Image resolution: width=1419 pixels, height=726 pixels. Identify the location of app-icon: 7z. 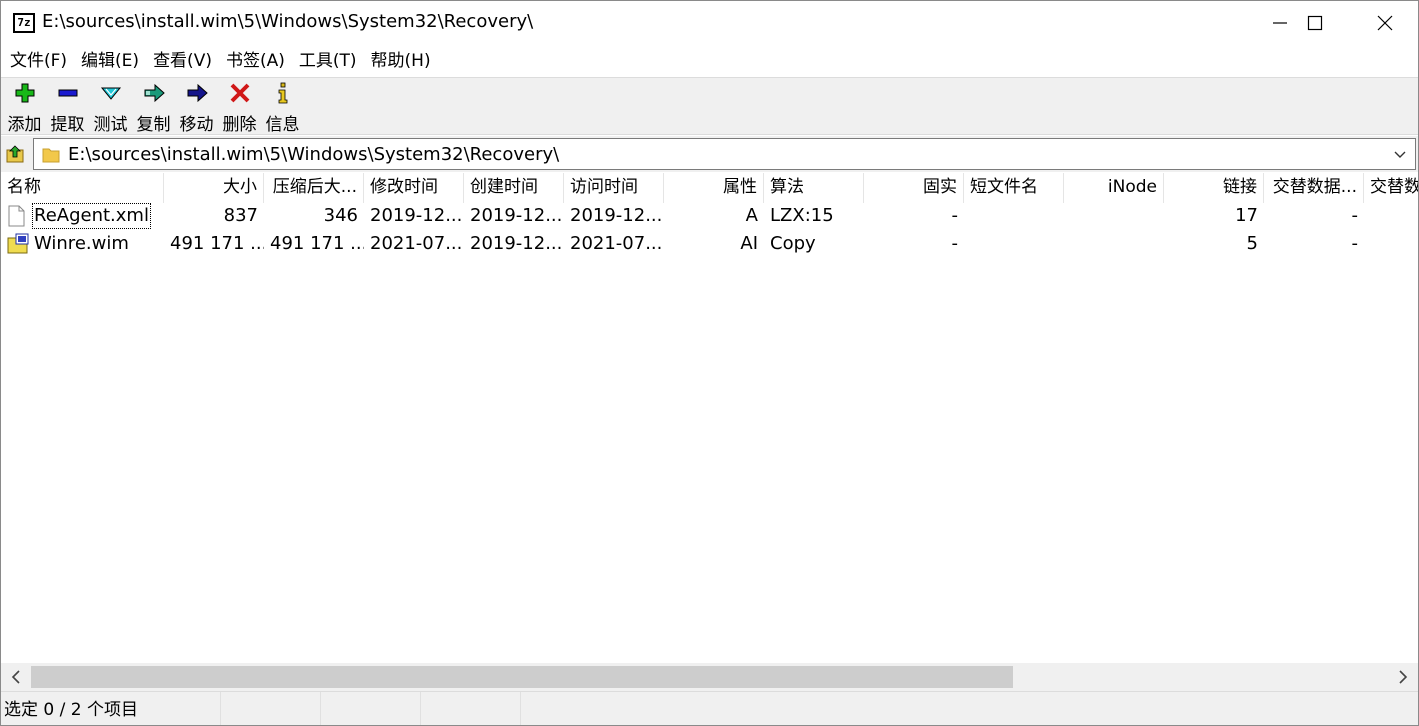
(24, 23).